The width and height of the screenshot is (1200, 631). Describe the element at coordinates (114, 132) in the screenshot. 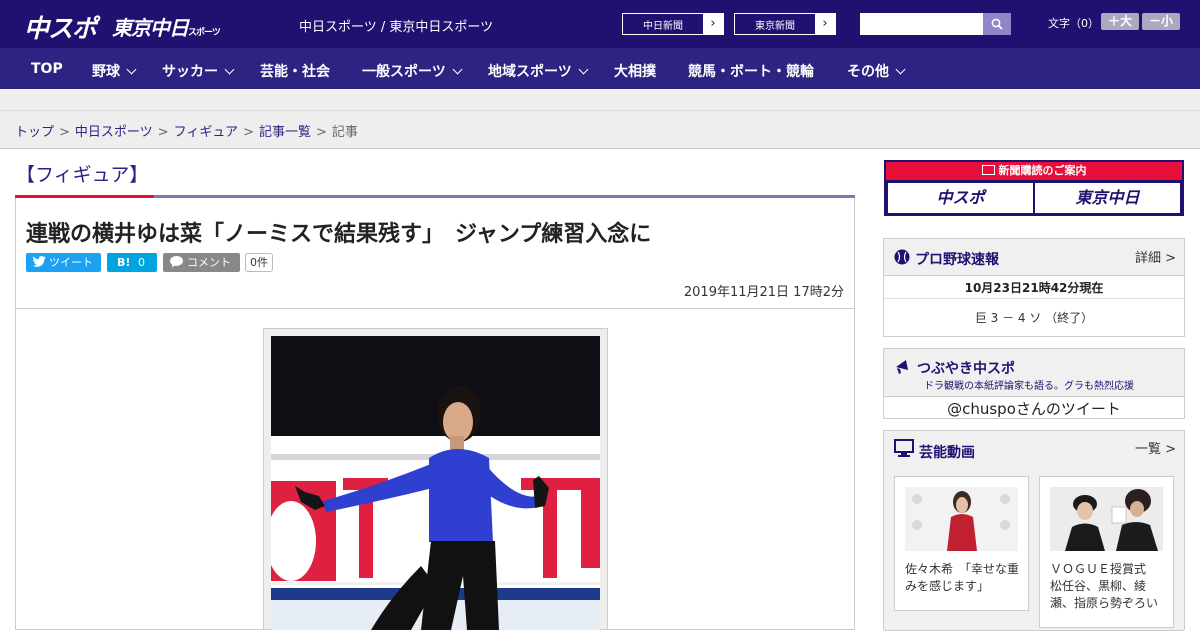

I see `breadcrumb-link-chunichi-sports: 中日スポーツ` at that location.